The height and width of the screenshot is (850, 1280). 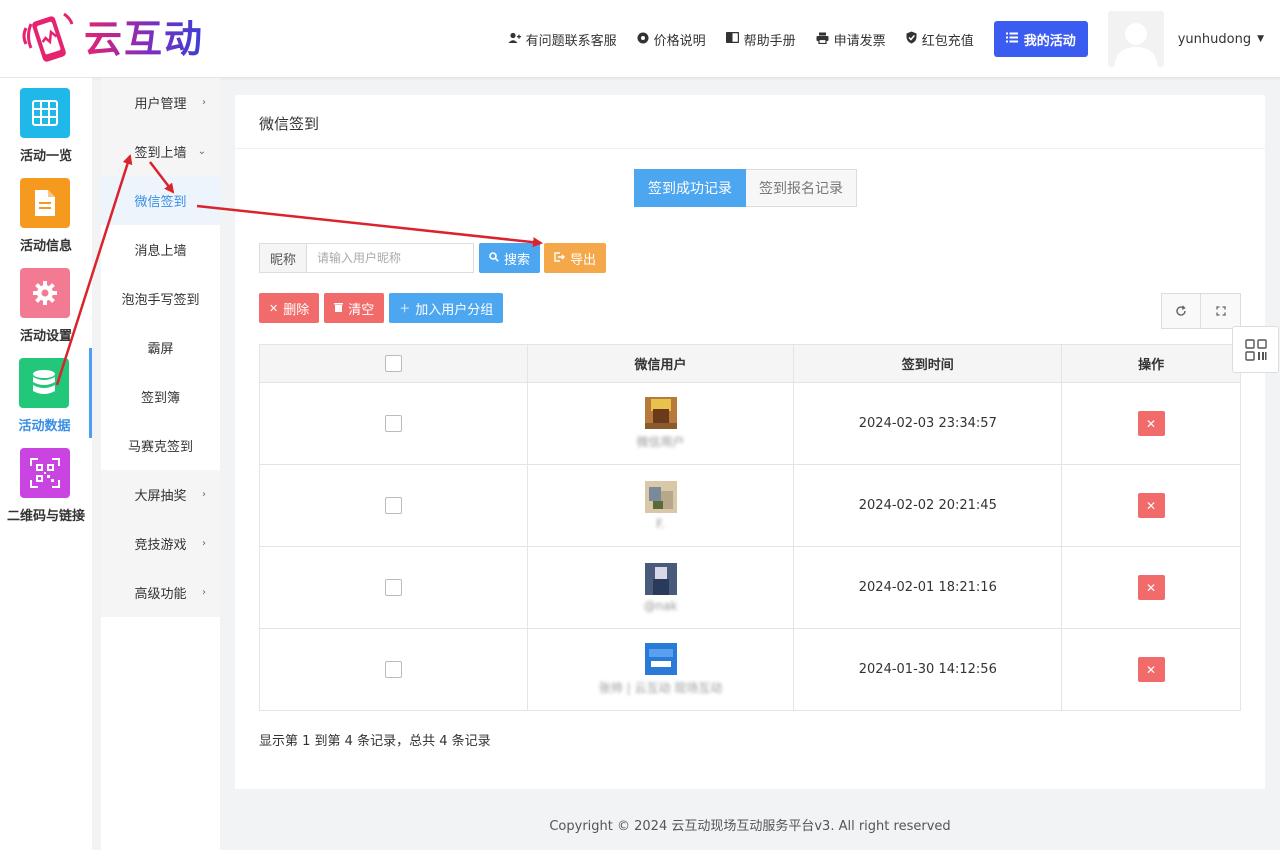 I want to click on add-to-group-button: ＋ 加入用户分组, so click(x=446, y=308).